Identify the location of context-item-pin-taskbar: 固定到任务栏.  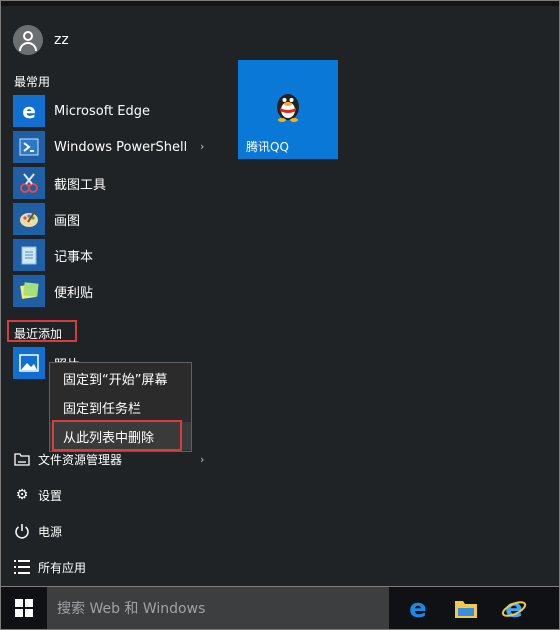
(120, 407).